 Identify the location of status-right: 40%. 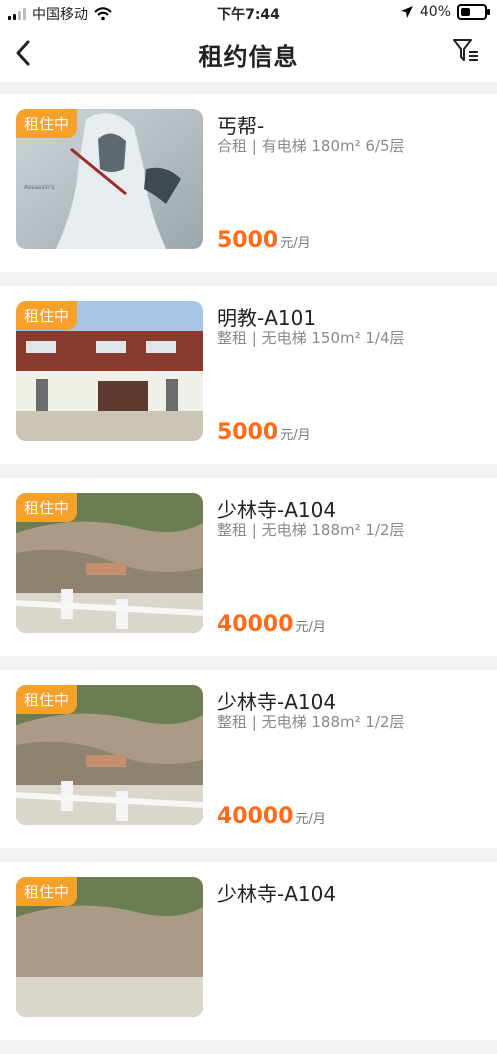
(445, 12).